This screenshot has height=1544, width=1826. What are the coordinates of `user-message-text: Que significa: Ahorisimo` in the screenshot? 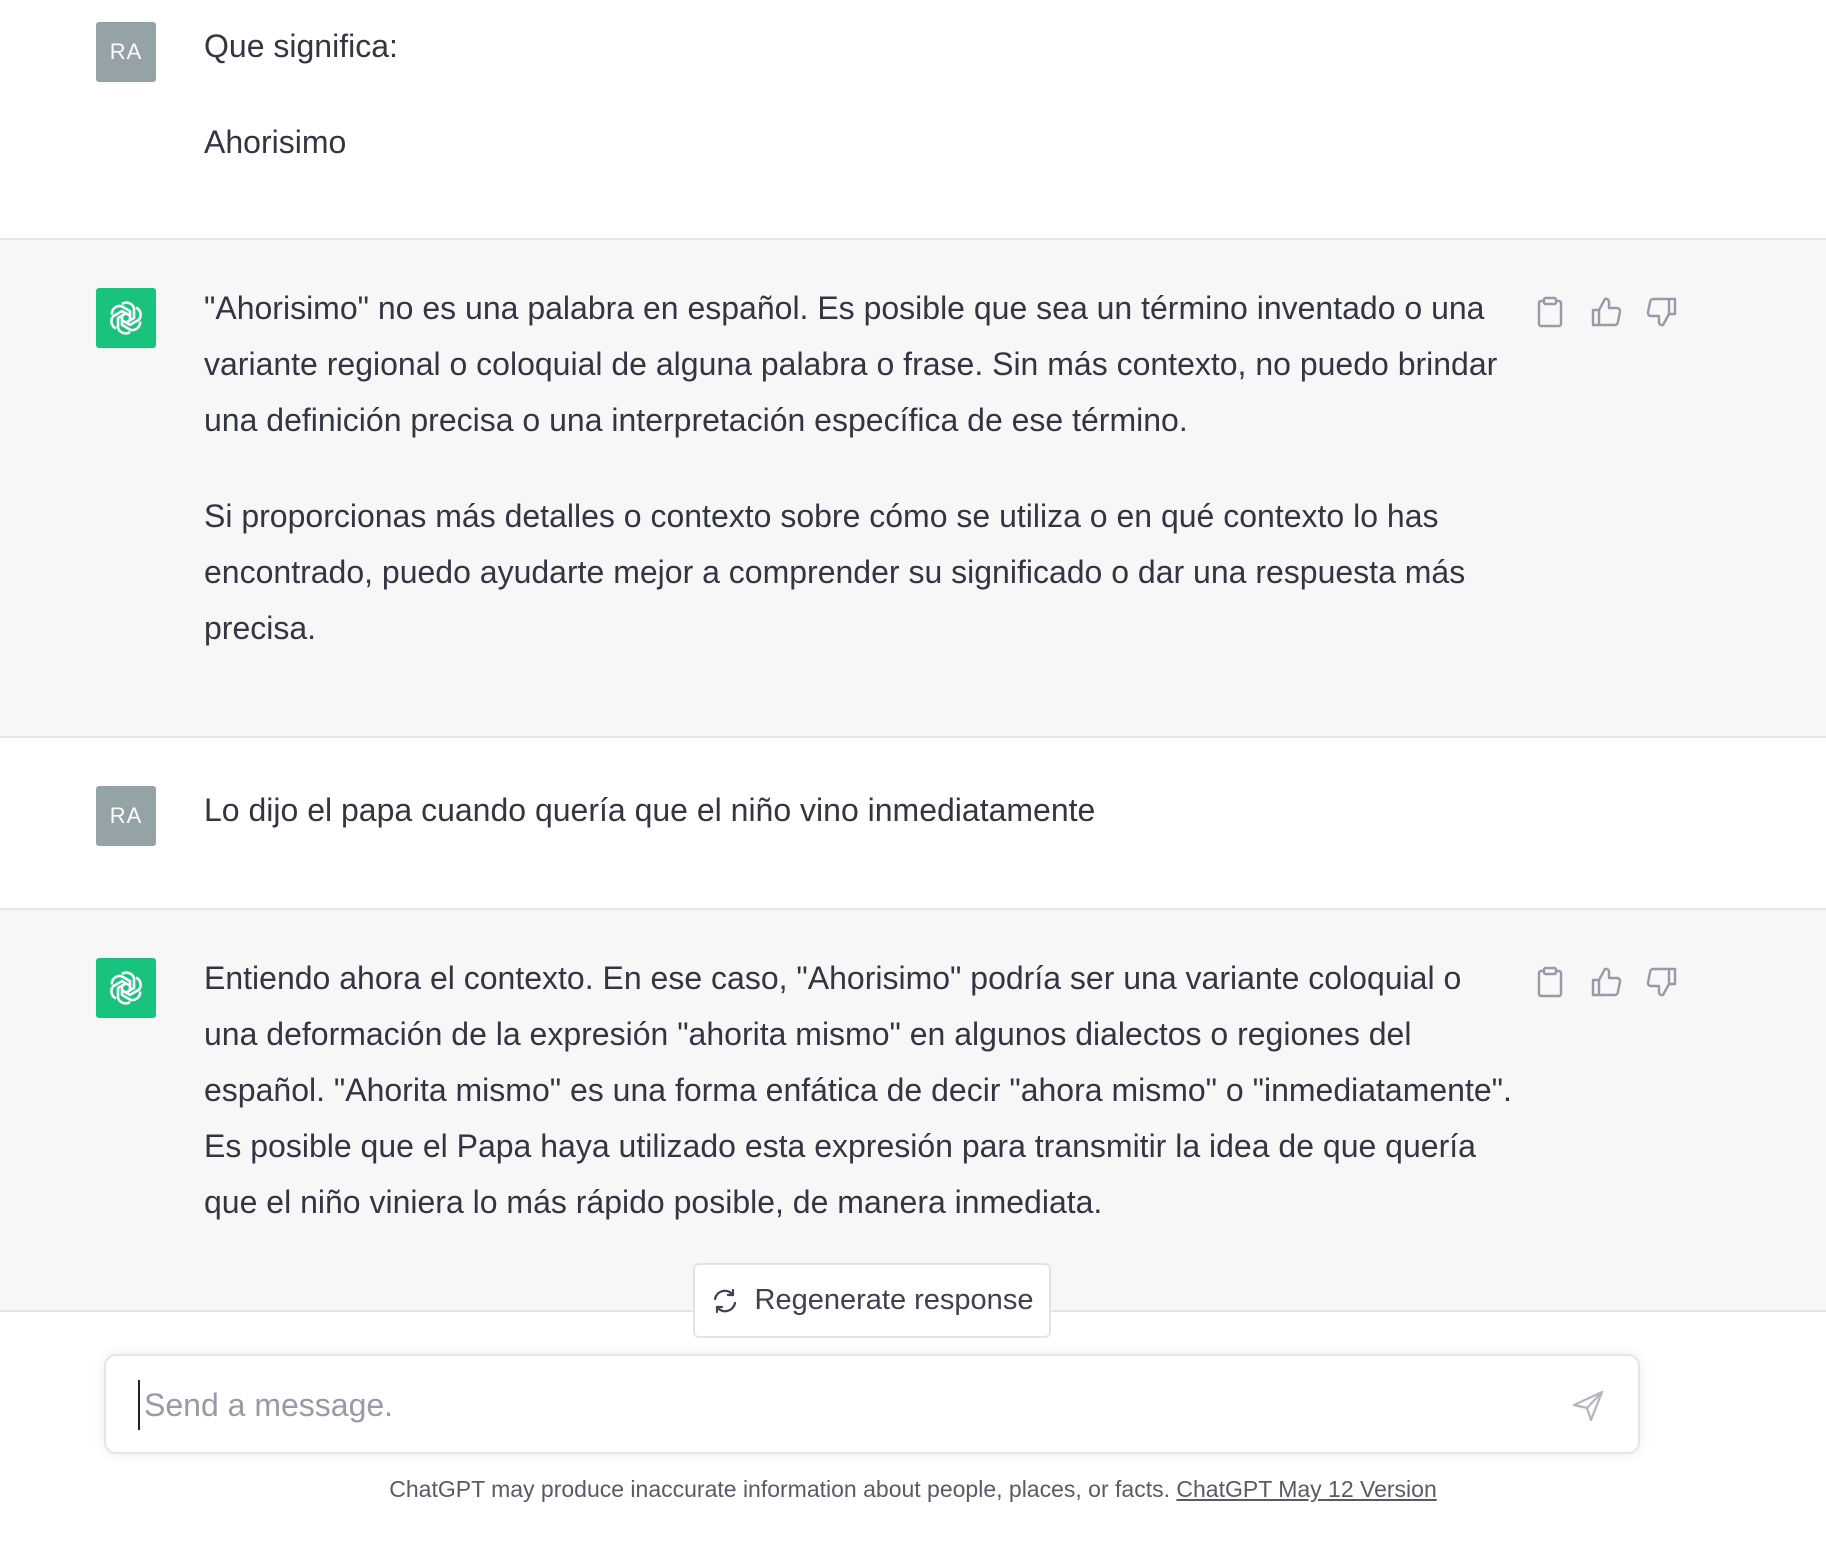 It's located at (859, 94).